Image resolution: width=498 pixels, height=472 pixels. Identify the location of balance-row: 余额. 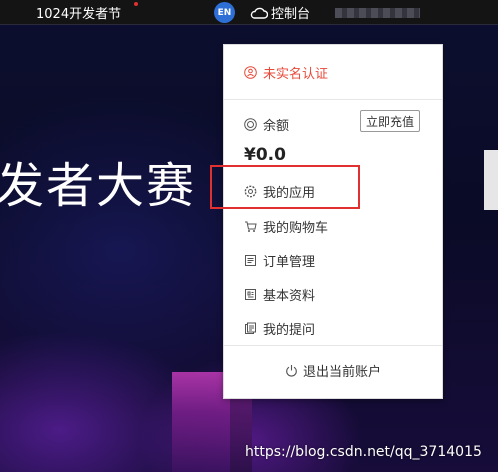
(266, 124).